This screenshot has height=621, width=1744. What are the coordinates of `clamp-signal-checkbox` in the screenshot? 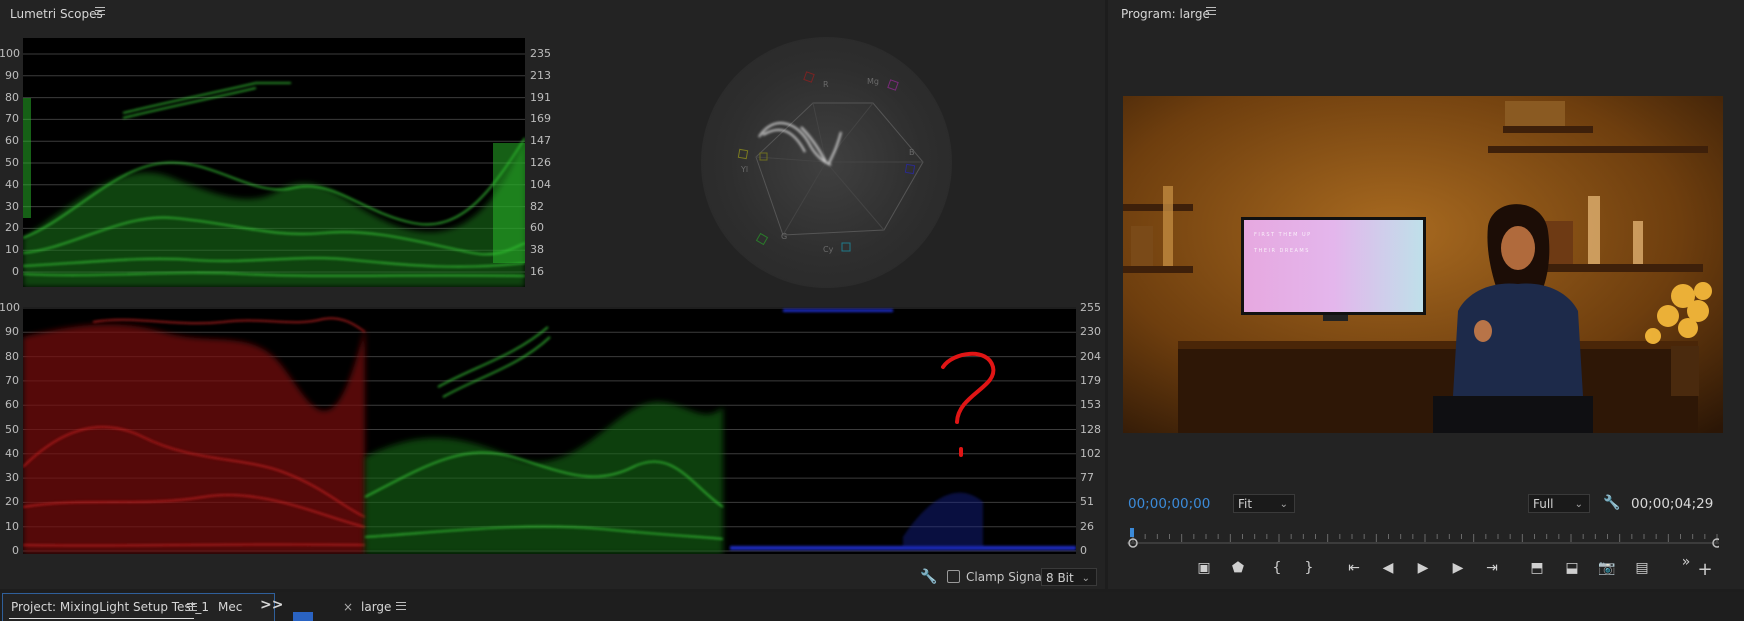 It's located at (953, 576).